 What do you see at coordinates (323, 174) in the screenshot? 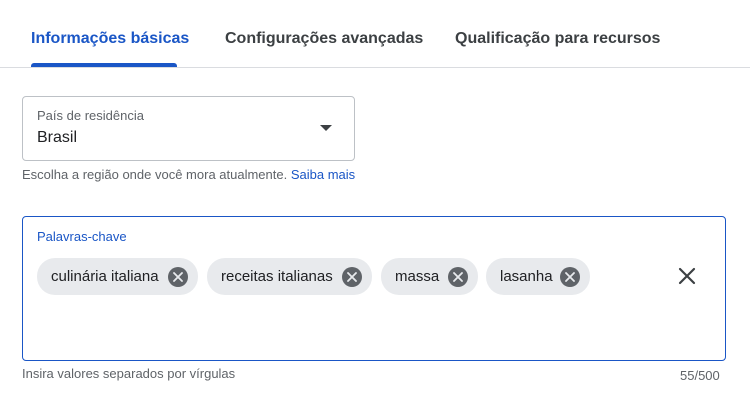
I see `learn-more-link: Saiba mais` at bounding box center [323, 174].